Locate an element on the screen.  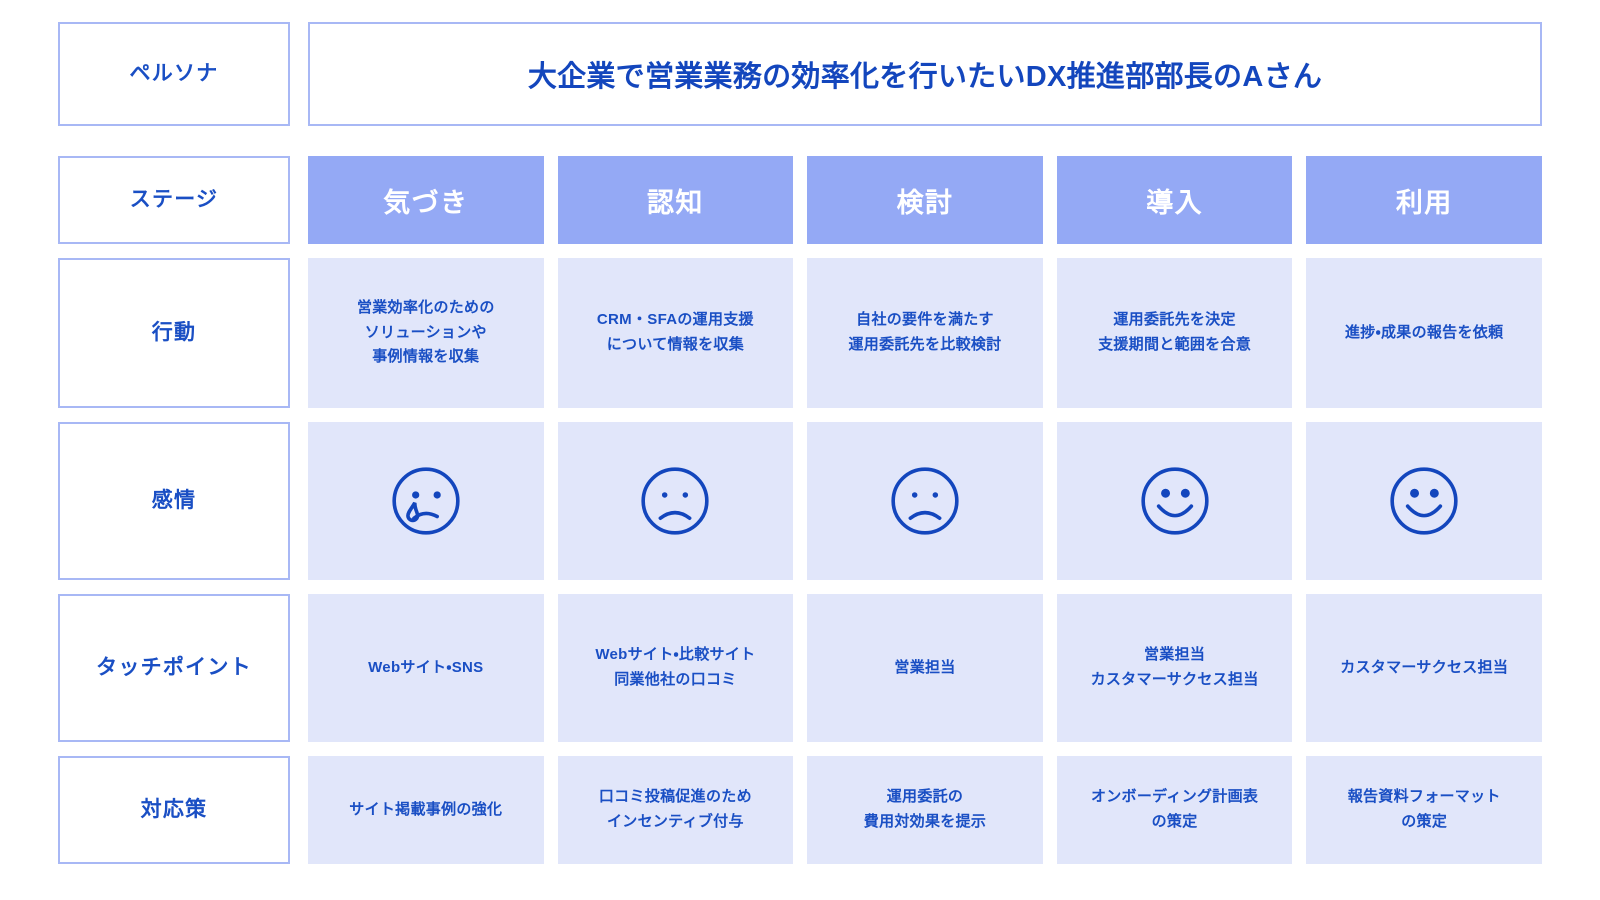
action-row-label: 行動 is located at coordinates (174, 333).